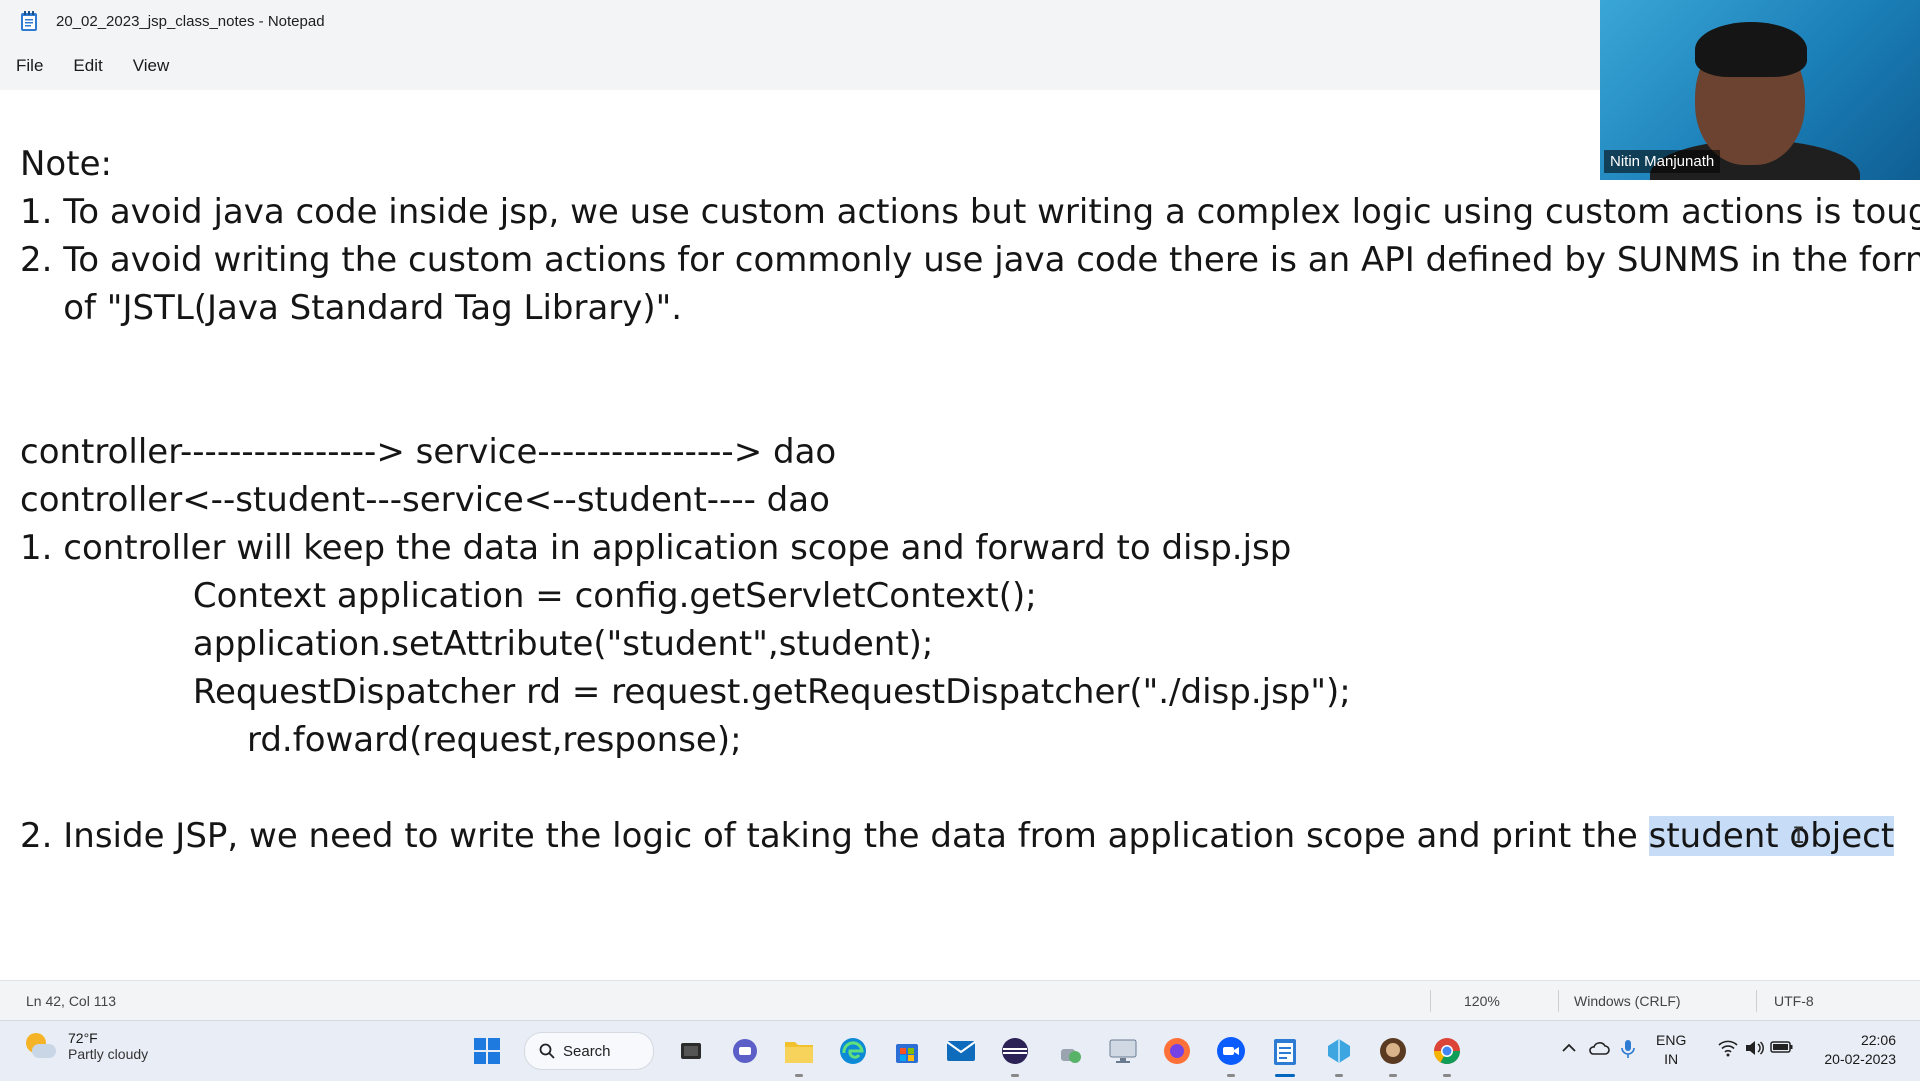  Describe the element at coordinates (71, 1001) in the screenshot. I see `cursor-position: Ln 42, Col 113` at that location.